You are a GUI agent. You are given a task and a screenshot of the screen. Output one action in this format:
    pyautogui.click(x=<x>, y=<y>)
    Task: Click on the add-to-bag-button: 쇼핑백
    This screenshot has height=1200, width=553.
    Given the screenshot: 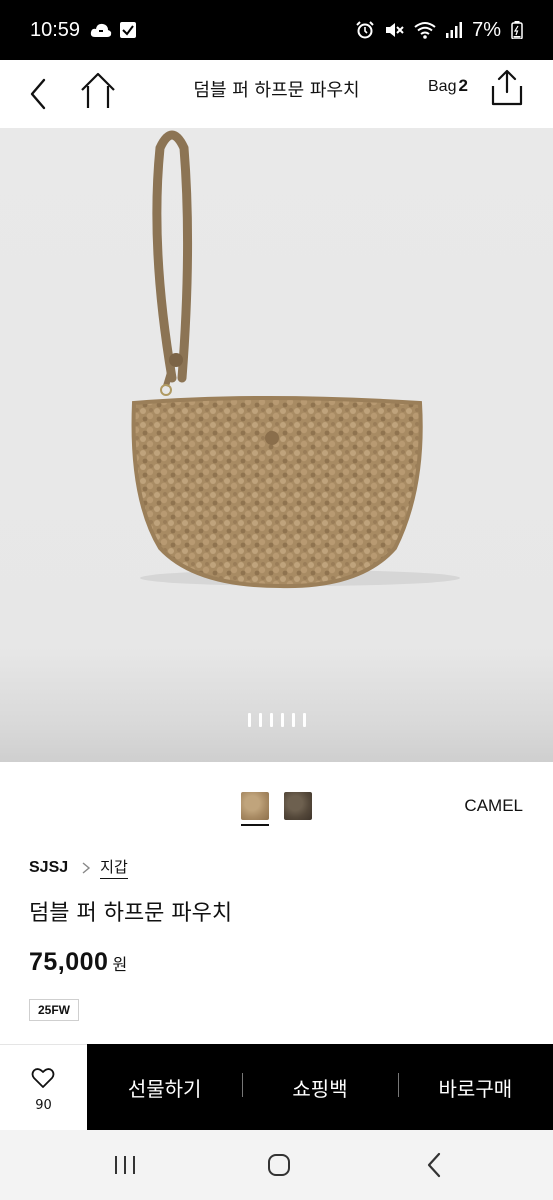 What is the action you would take?
    pyautogui.click(x=319, y=1087)
    